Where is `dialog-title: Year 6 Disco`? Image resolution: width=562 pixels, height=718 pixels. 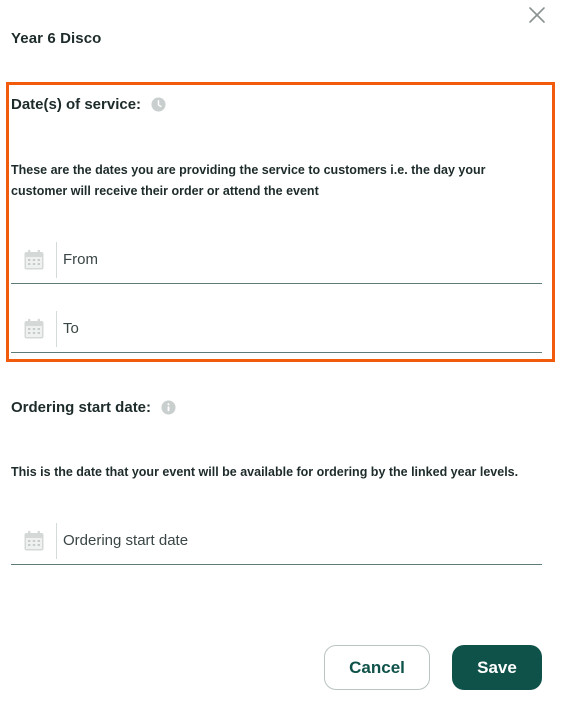
dialog-title: Year 6 Disco is located at coordinates (56, 38).